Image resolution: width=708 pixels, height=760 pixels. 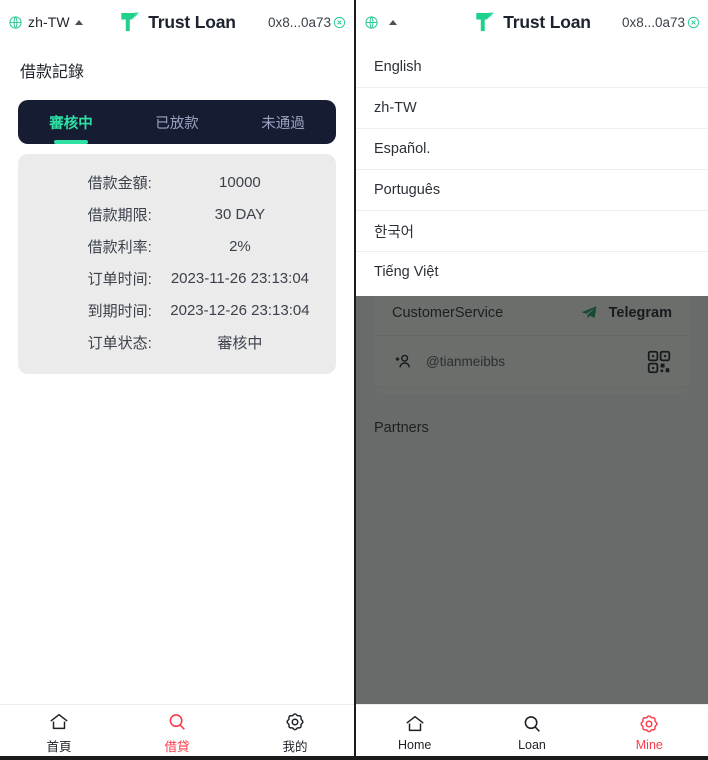 What do you see at coordinates (177, 214) in the screenshot?
I see `record-row-term: 借款期限: 30 DAY` at bounding box center [177, 214].